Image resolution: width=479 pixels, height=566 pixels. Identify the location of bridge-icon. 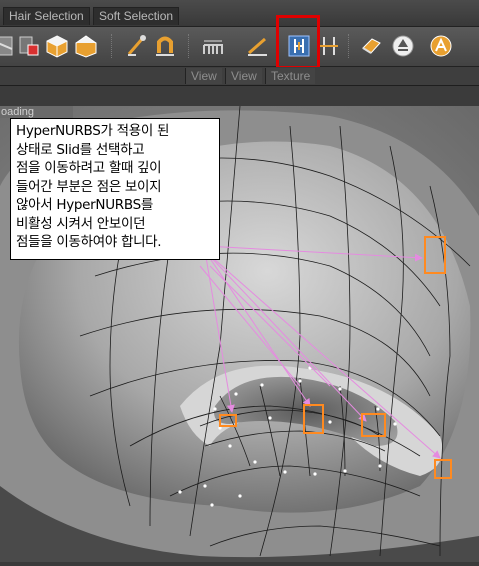
(213, 46).